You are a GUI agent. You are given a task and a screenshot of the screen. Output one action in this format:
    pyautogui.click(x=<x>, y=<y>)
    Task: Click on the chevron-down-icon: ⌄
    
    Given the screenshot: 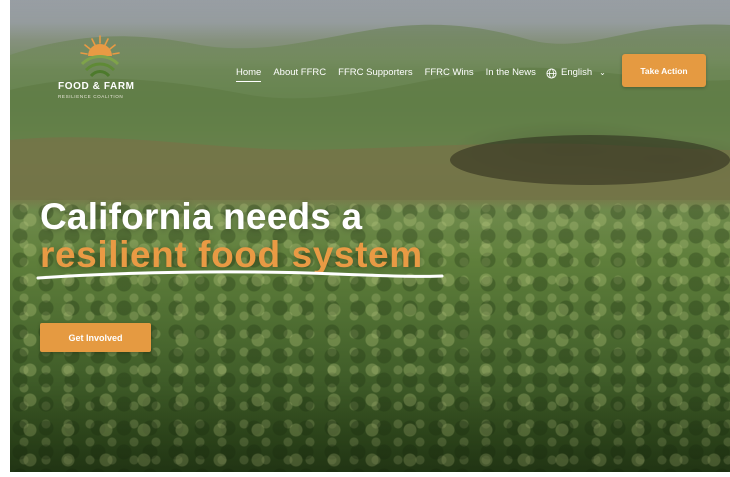 What is the action you would take?
    pyautogui.click(x=602, y=72)
    